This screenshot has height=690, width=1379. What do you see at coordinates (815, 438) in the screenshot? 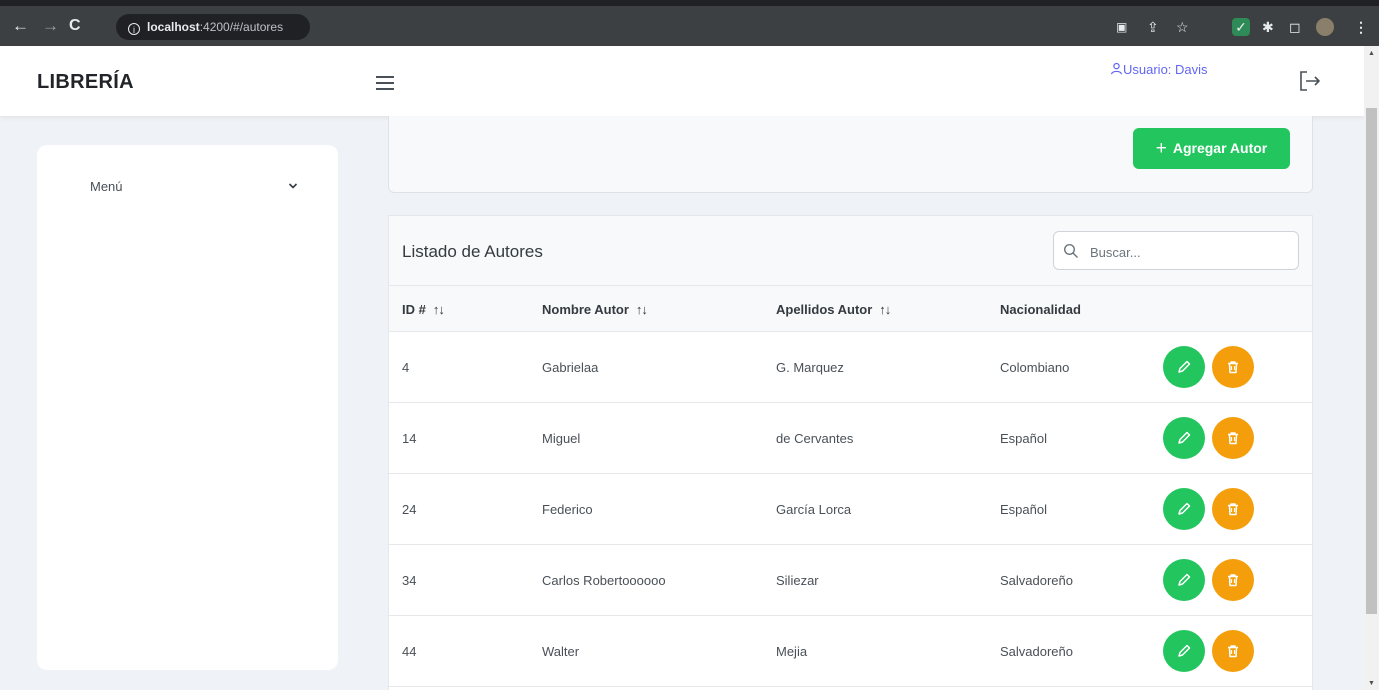
I see `cell-apellidos: de Cervantes` at bounding box center [815, 438].